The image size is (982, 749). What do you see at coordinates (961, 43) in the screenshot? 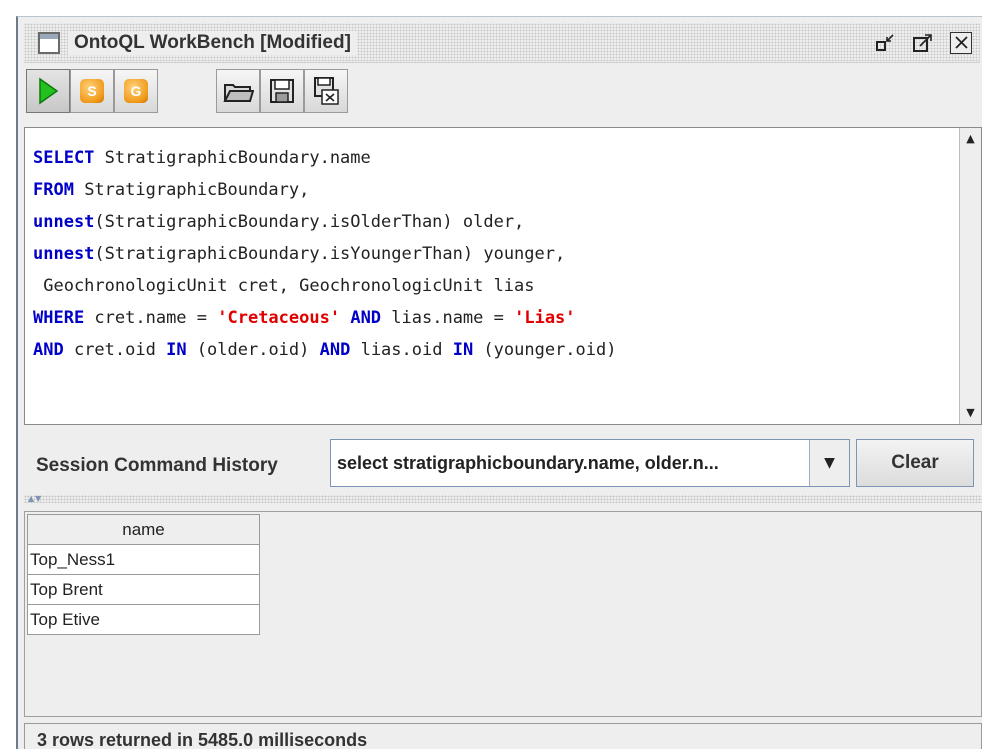
I see `close-icon` at bounding box center [961, 43].